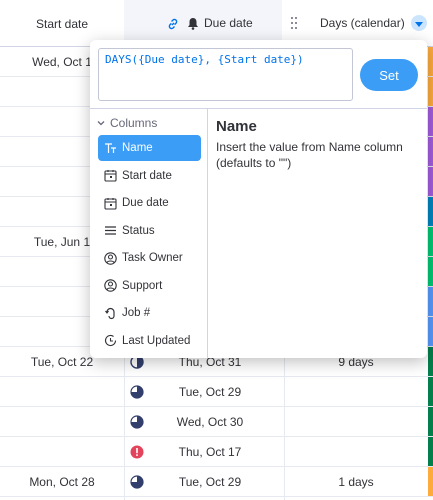 Image resolution: width=433 pixels, height=500 pixels. I want to click on column-option-job: Job #, so click(149, 313).